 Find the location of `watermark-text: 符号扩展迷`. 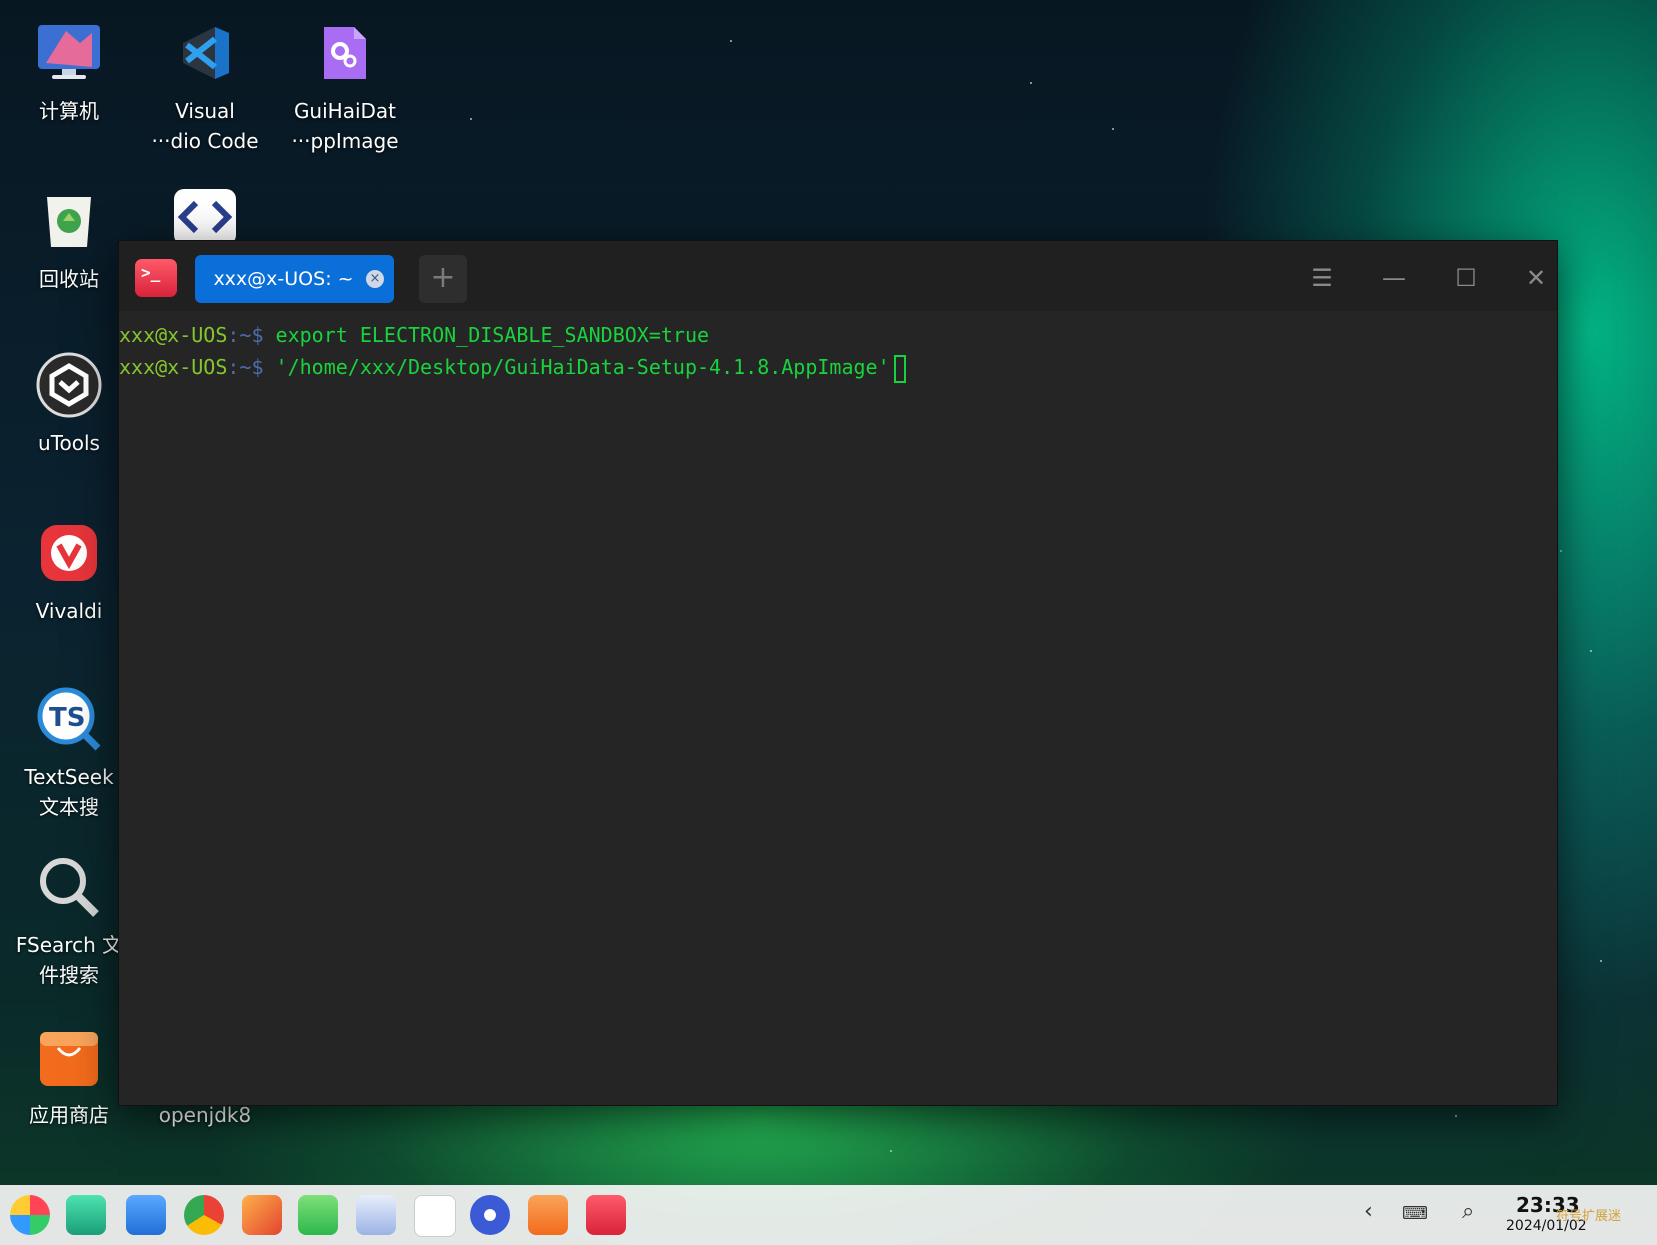

watermark-text: 符号扩展迷 is located at coordinates (1589, 1216).